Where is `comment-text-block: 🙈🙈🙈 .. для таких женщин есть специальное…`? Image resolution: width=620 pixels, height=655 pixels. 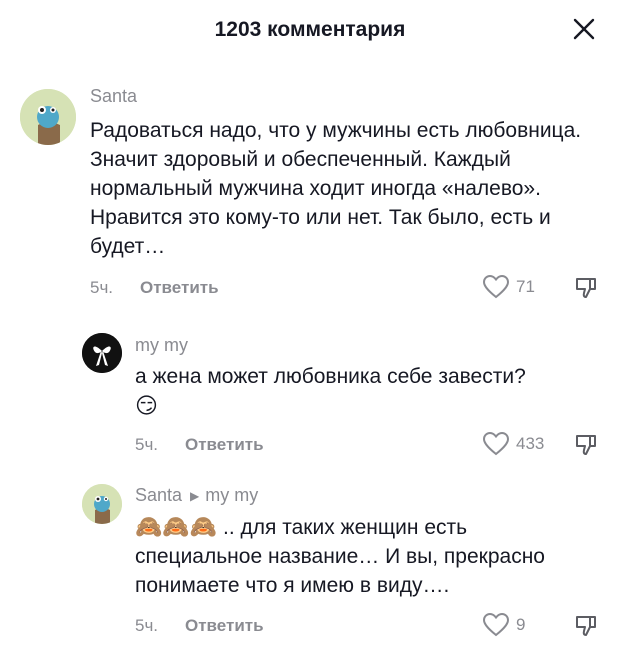
comment-text-block: 🙈🙈🙈 .. для таких женщин есть специальное… is located at coordinates (365, 556).